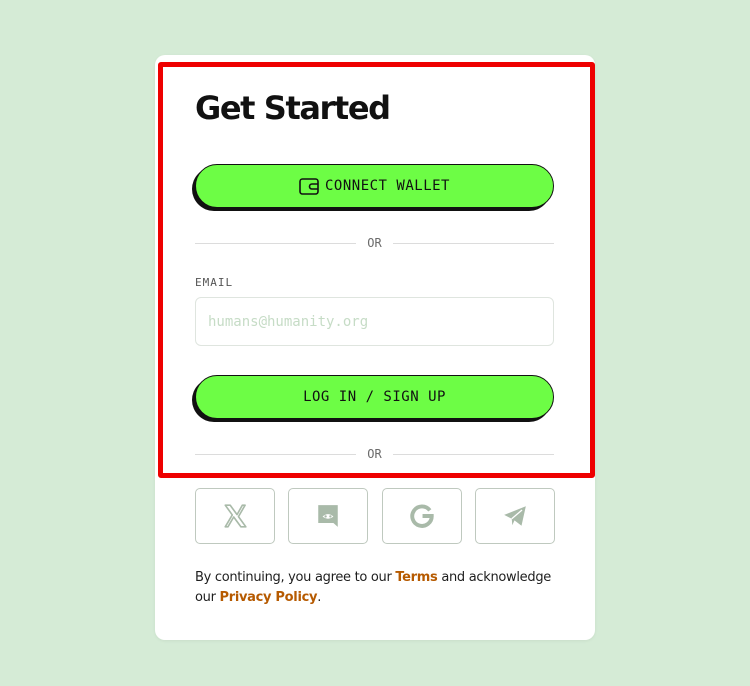 This screenshot has height=686, width=750. I want to click on telegram-icon, so click(515, 516).